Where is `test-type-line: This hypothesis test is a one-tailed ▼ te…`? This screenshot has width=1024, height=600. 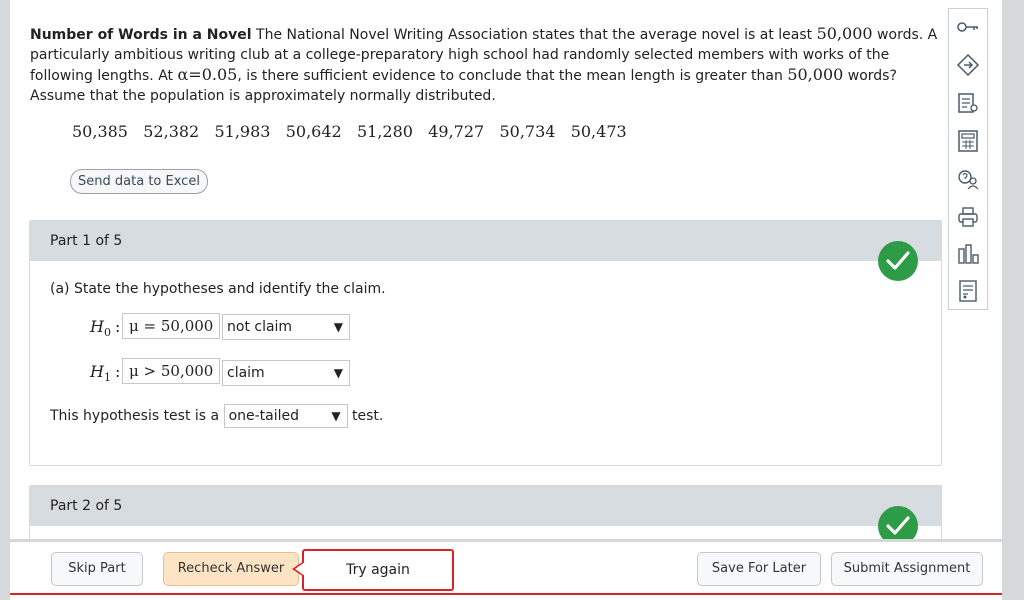 test-type-line: This hypothesis test is a one-tailed ▼ te… is located at coordinates (216, 416).